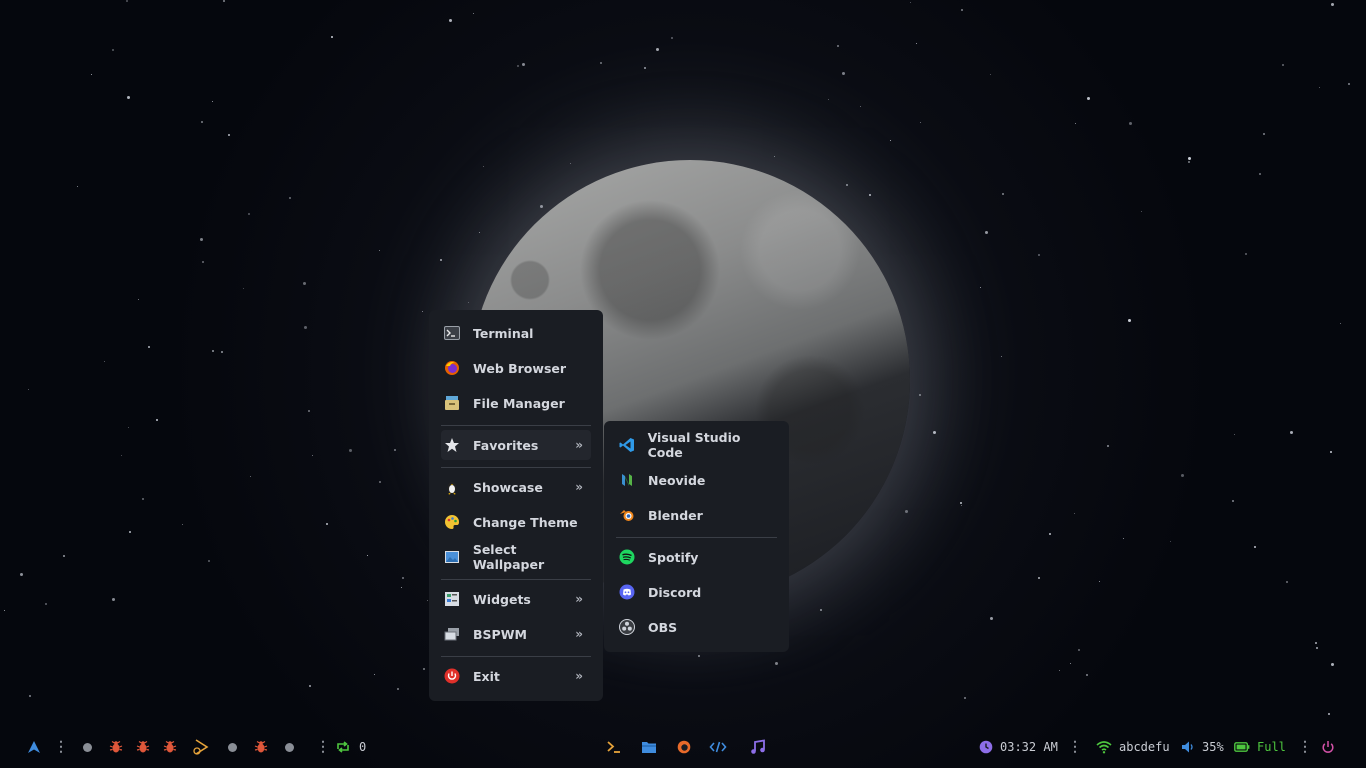  I want to click on menu-item-label: BSPWM, so click(500, 634).